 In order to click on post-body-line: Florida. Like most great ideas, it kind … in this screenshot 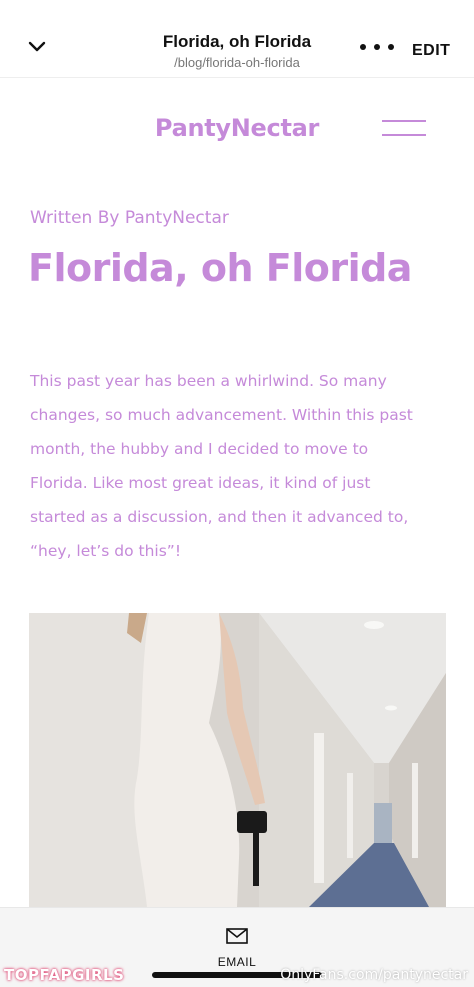, I will do `click(200, 483)`.